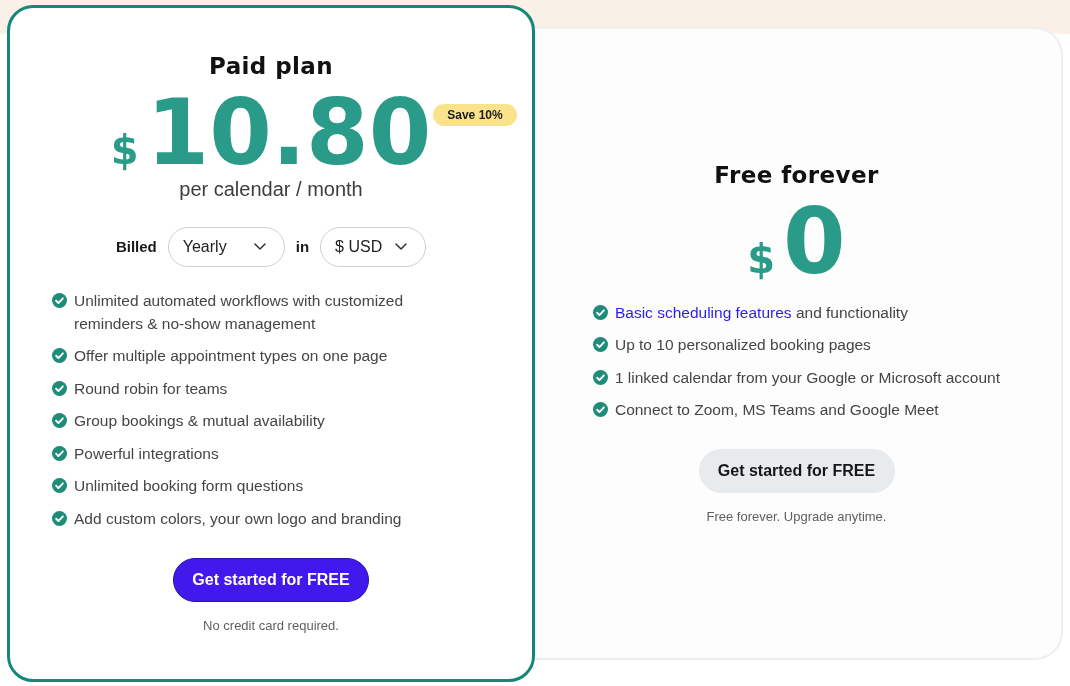  Describe the element at coordinates (146, 453) in the screenshot. I see `feature-text: Powerful integrations` at that location.